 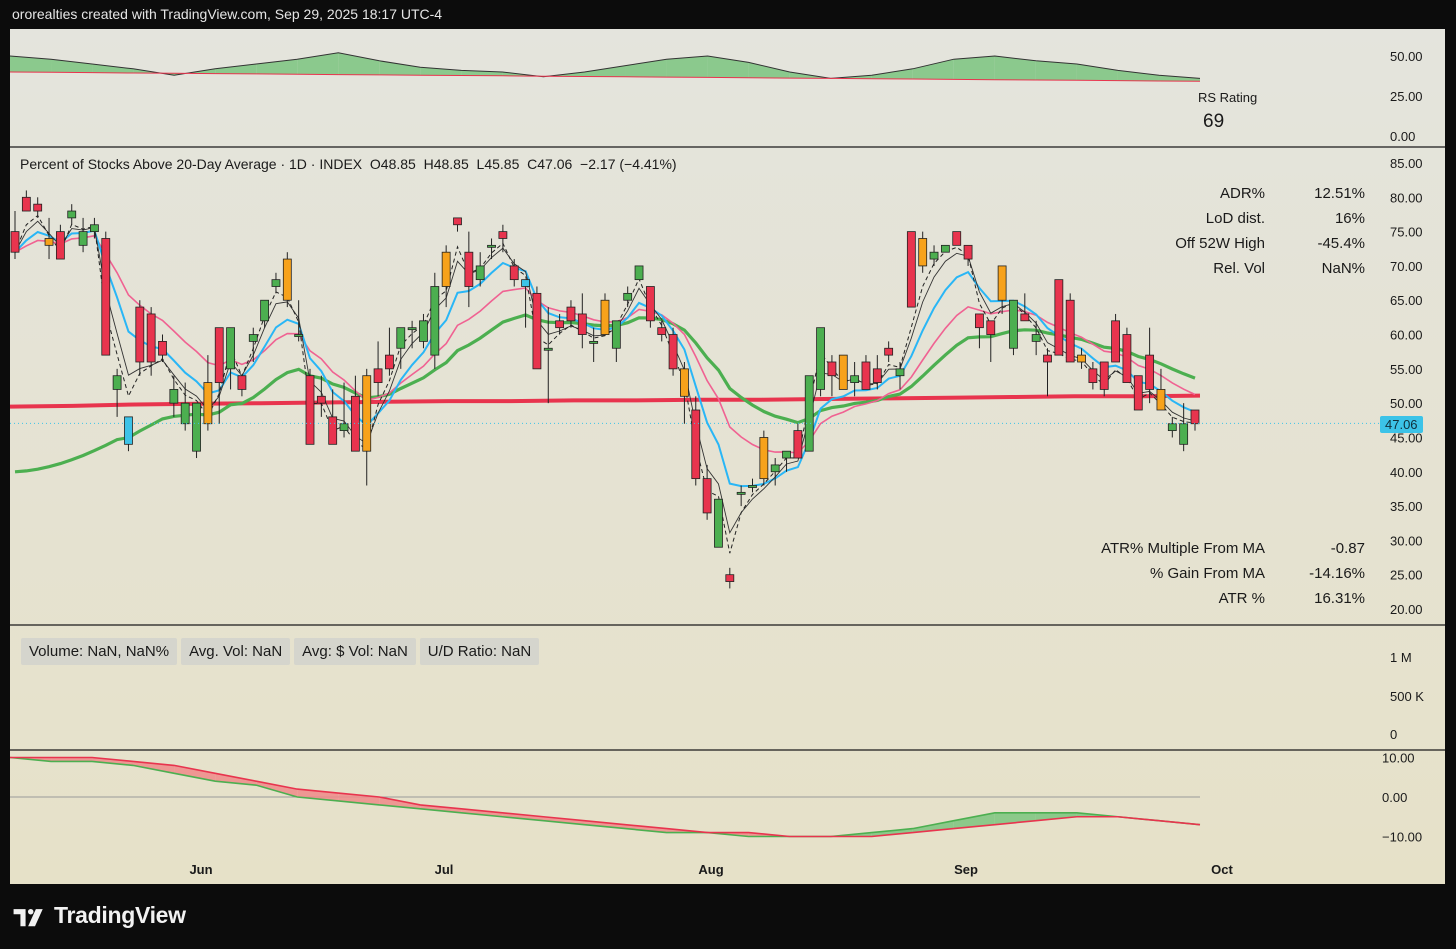 What do you see at coordinates (1347, 548) in the screenshot?
I see `ma-stat-value: -0.87` at bounding box center [1347, 548].